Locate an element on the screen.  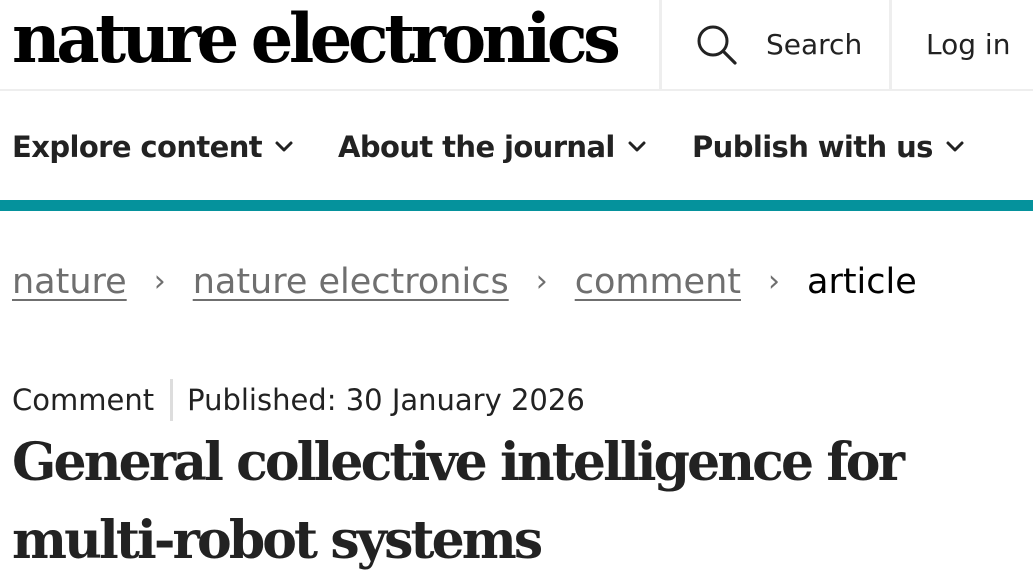
article-type: Comment is located at coordinates (83, 400).